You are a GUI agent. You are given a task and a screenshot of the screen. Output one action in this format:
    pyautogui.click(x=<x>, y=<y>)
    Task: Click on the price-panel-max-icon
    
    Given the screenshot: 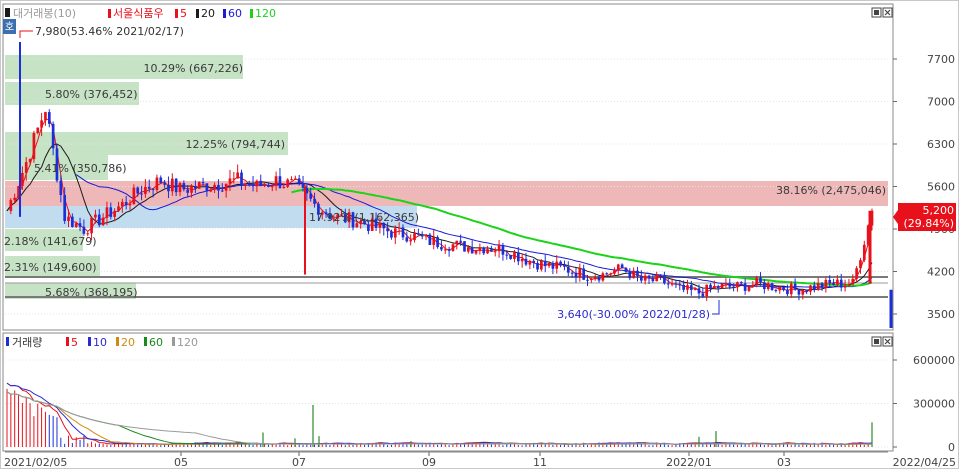 What is the action you would take?
    pyautogui.click(x=876, y=12)
    